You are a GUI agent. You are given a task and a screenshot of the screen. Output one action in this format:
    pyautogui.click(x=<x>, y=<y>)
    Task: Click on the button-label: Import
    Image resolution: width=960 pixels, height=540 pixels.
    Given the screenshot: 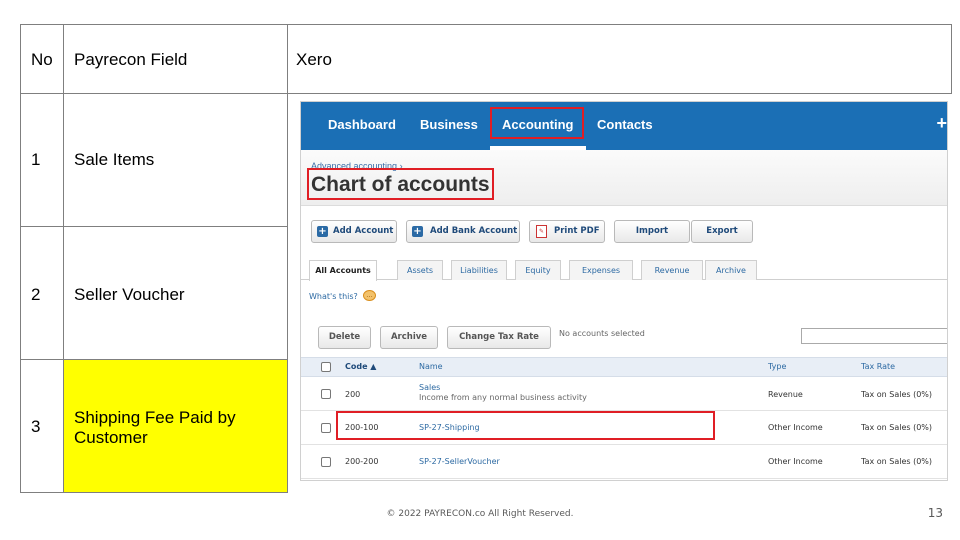 What is the action you would take?
    pyautogui.click(x=652, y=231)
    